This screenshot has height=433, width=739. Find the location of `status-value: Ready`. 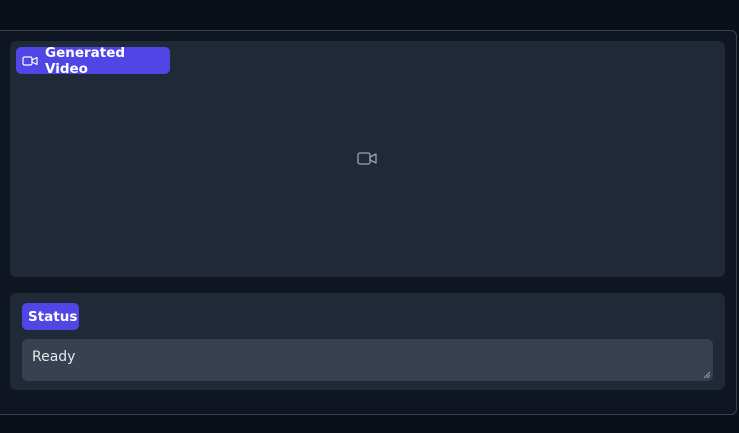

status-value: Ready is located at coordinates (54, 357).